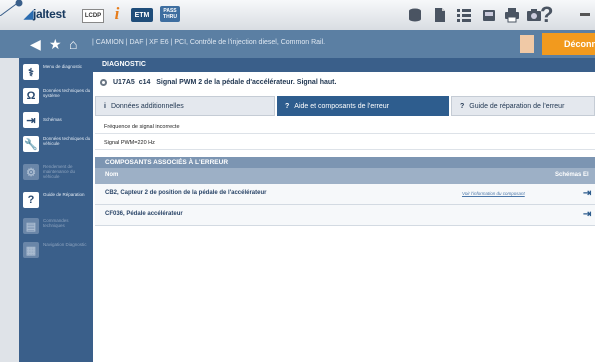  What do you see at coordinates (11, 8) in the screenshot?
I see `callout-marker` at bounding box center [11, 8].